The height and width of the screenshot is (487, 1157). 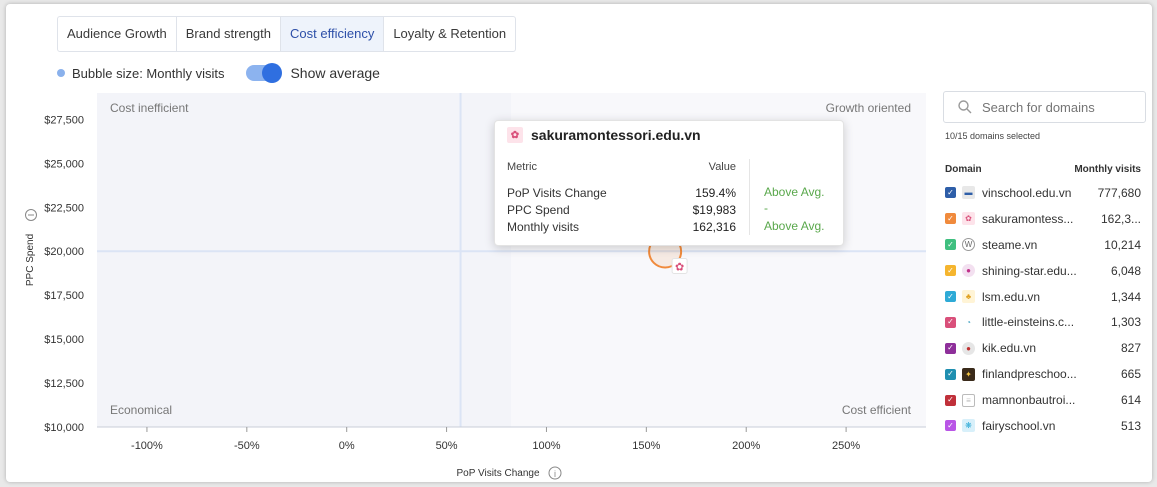 I want to click on vinschool-icon: ▬, so click(x=968, y=193).